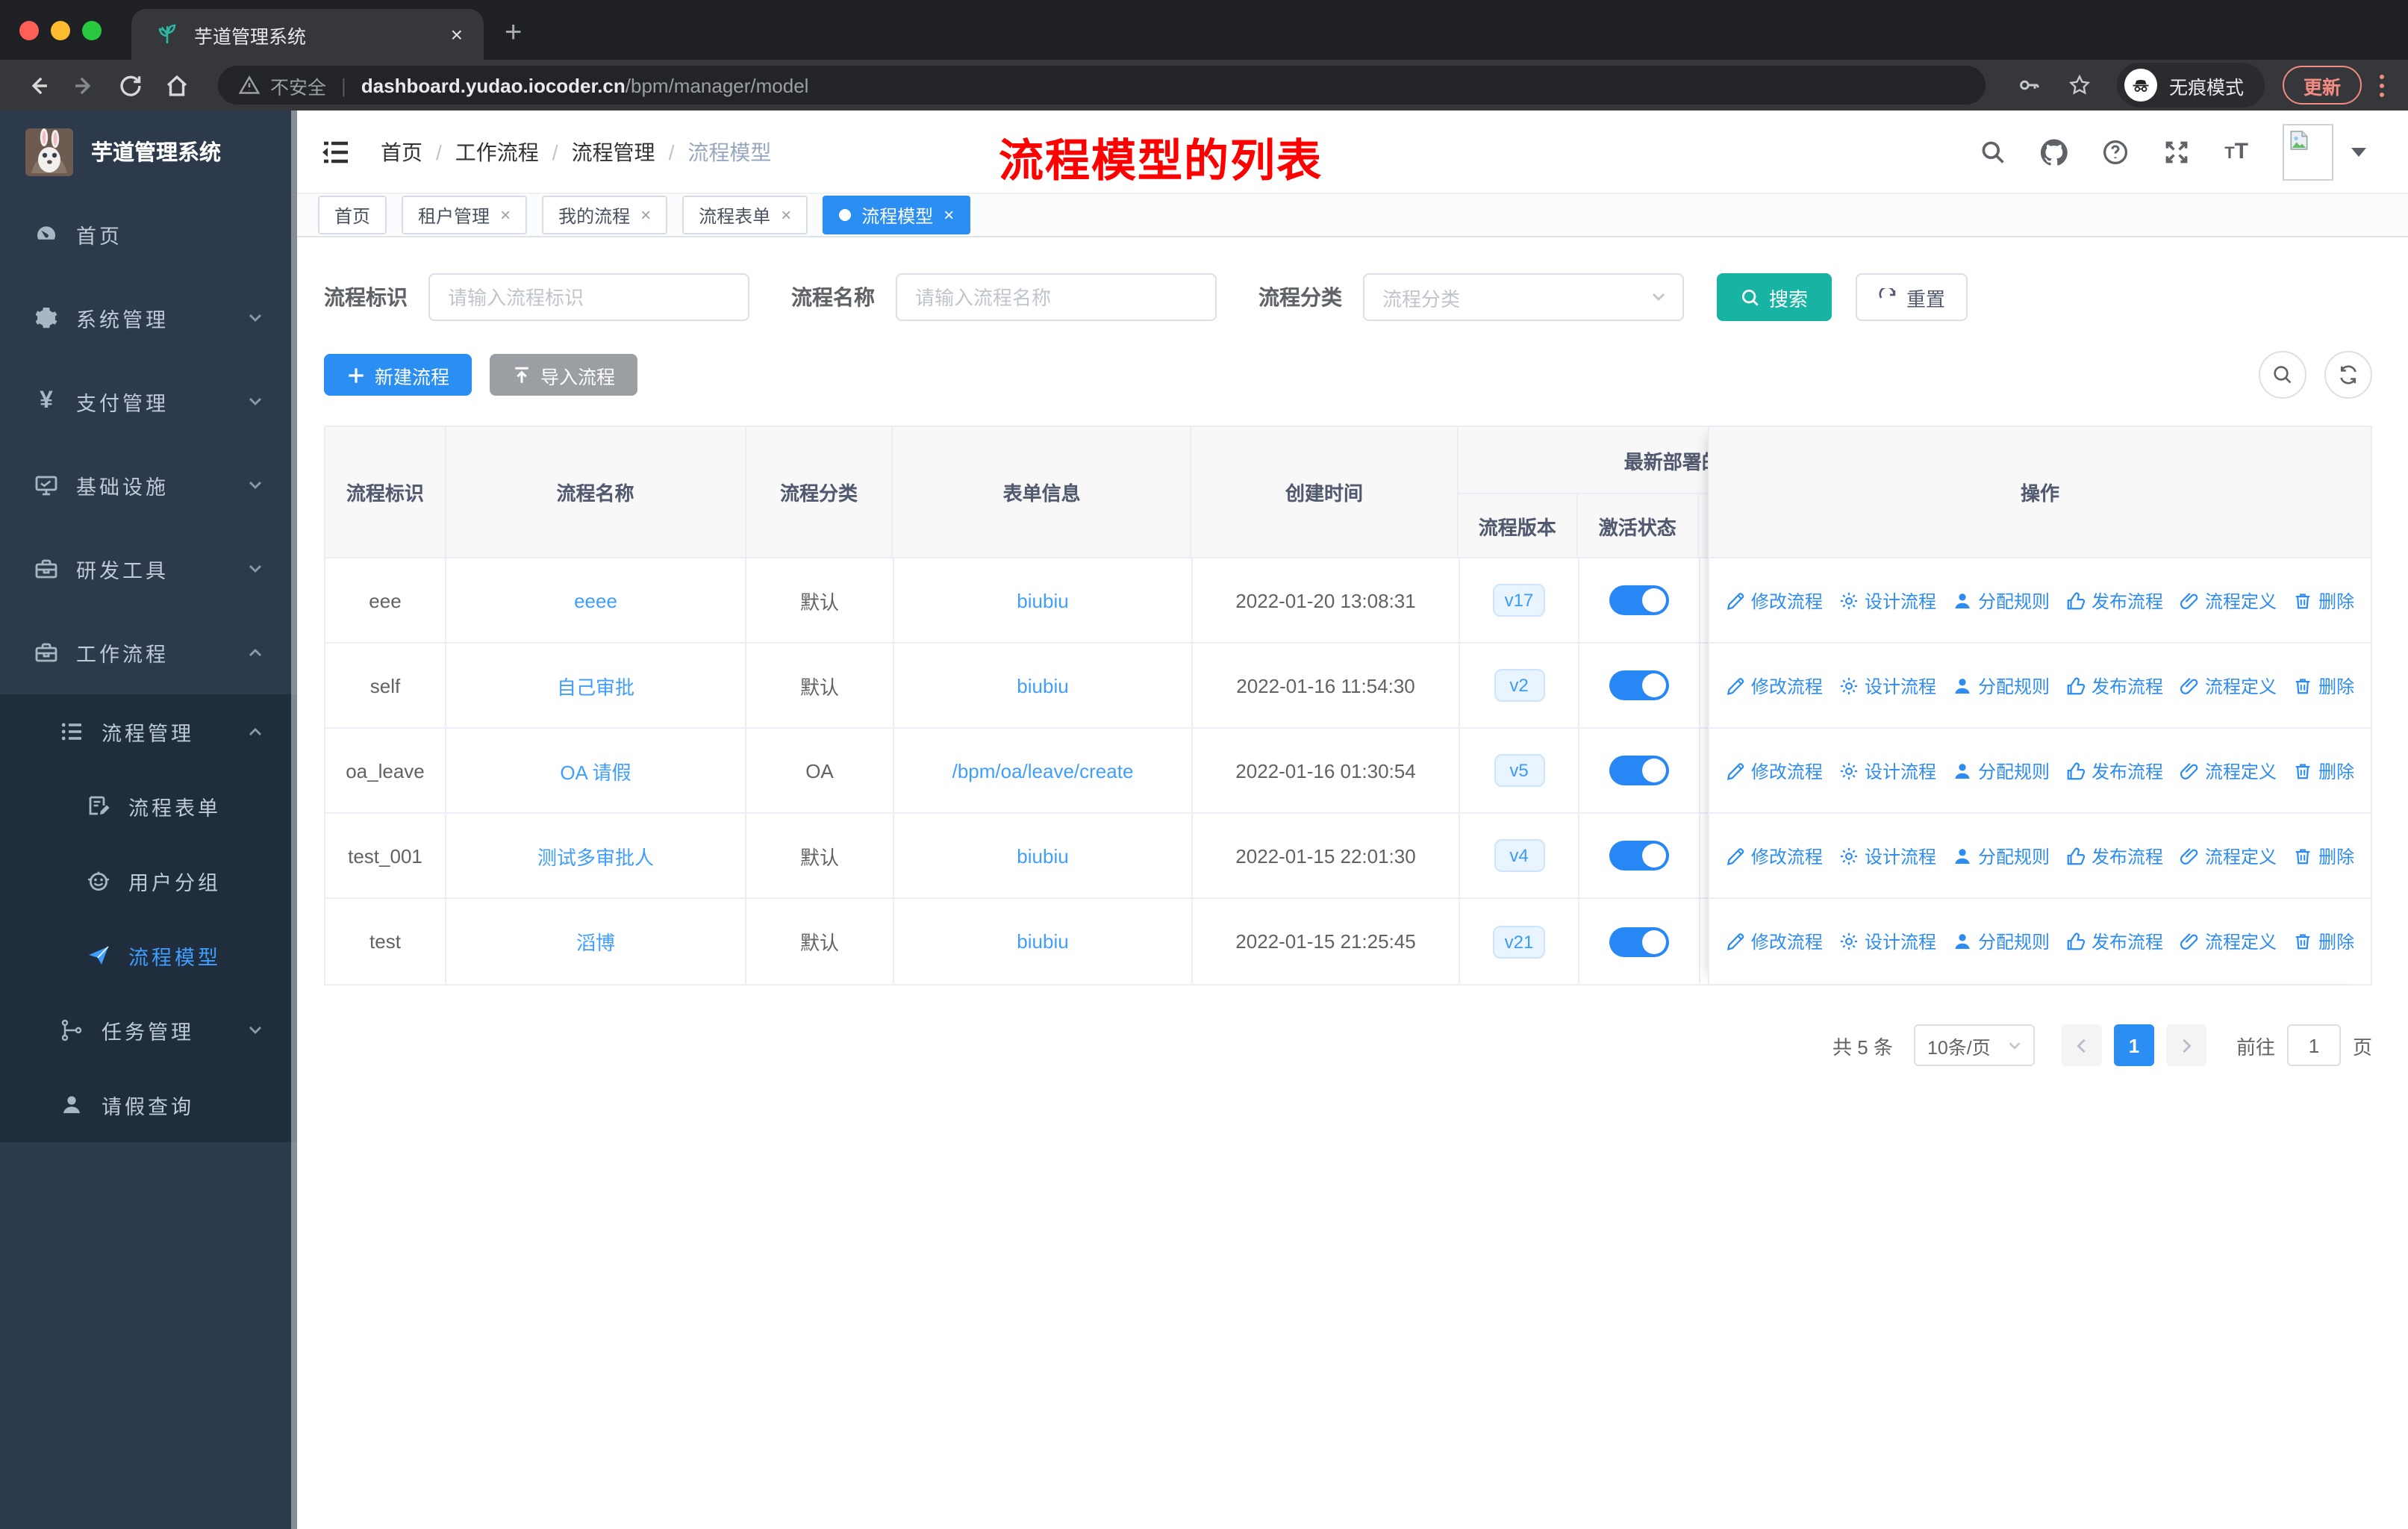 The image size is (2408, 1529). Describe the element at coordinates (401, 151) in the screenshot. I see `breadcrumb-item: 首页` at that location.